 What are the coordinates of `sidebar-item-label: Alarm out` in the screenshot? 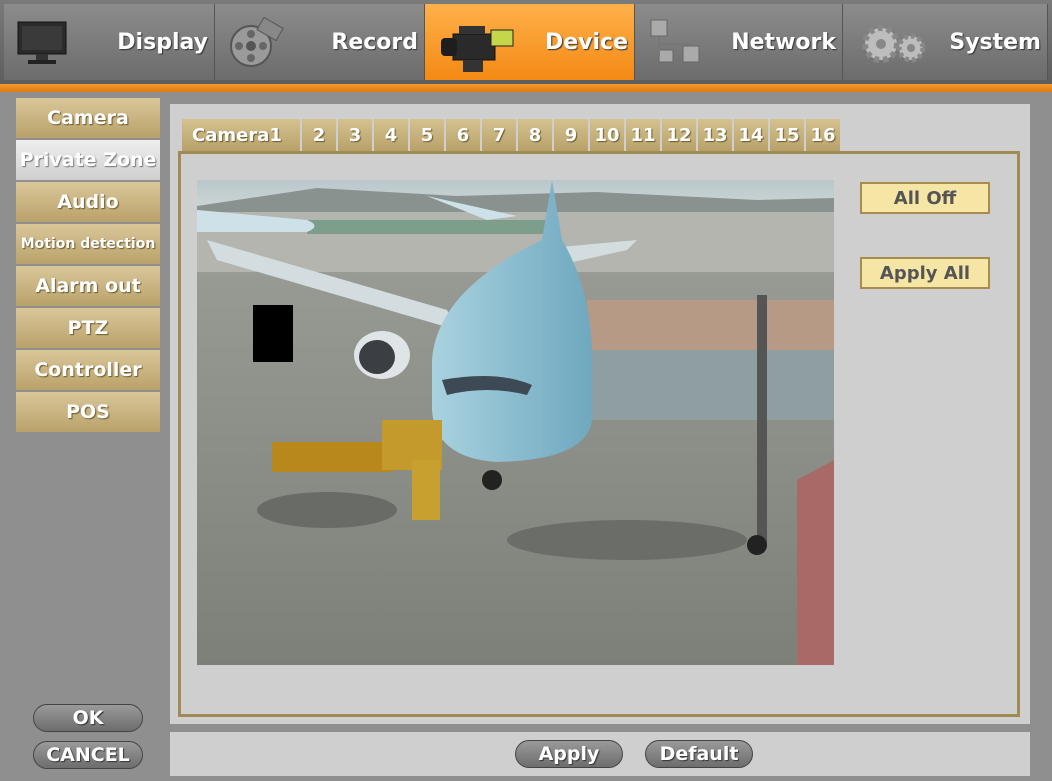 It's located at (88, 286).